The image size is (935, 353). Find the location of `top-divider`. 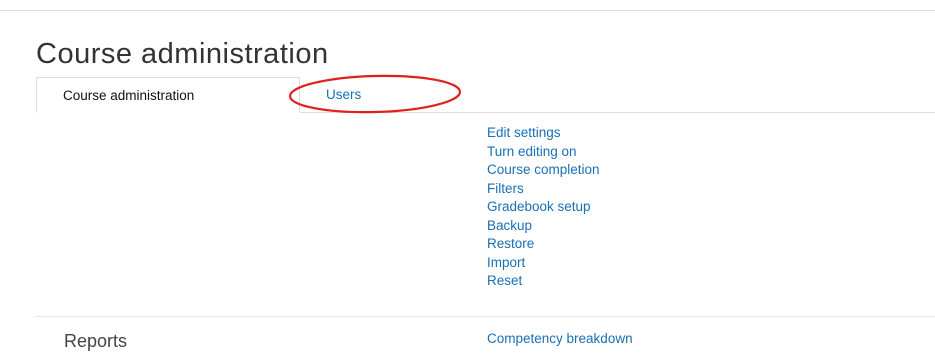

top-divider is located at coordinates (467, 10).